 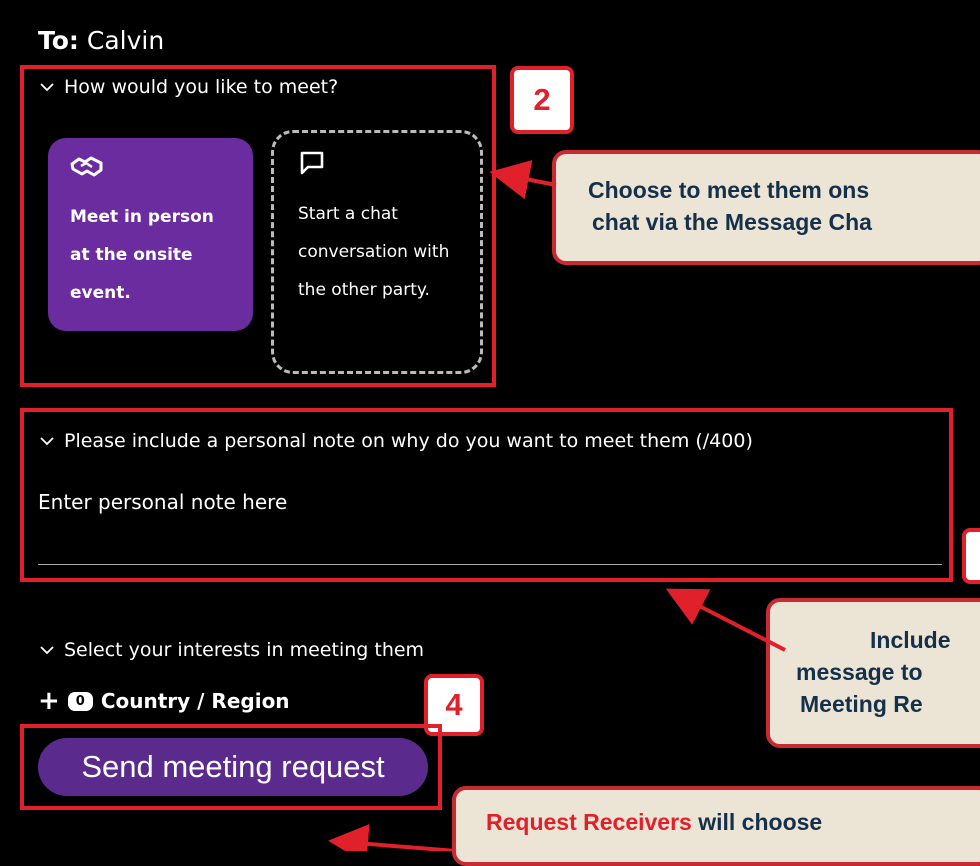 What do you see at coordinates (725, 620) in the screenshot?
I see `arrow-to-note-section` at bounding box center [725, 620].